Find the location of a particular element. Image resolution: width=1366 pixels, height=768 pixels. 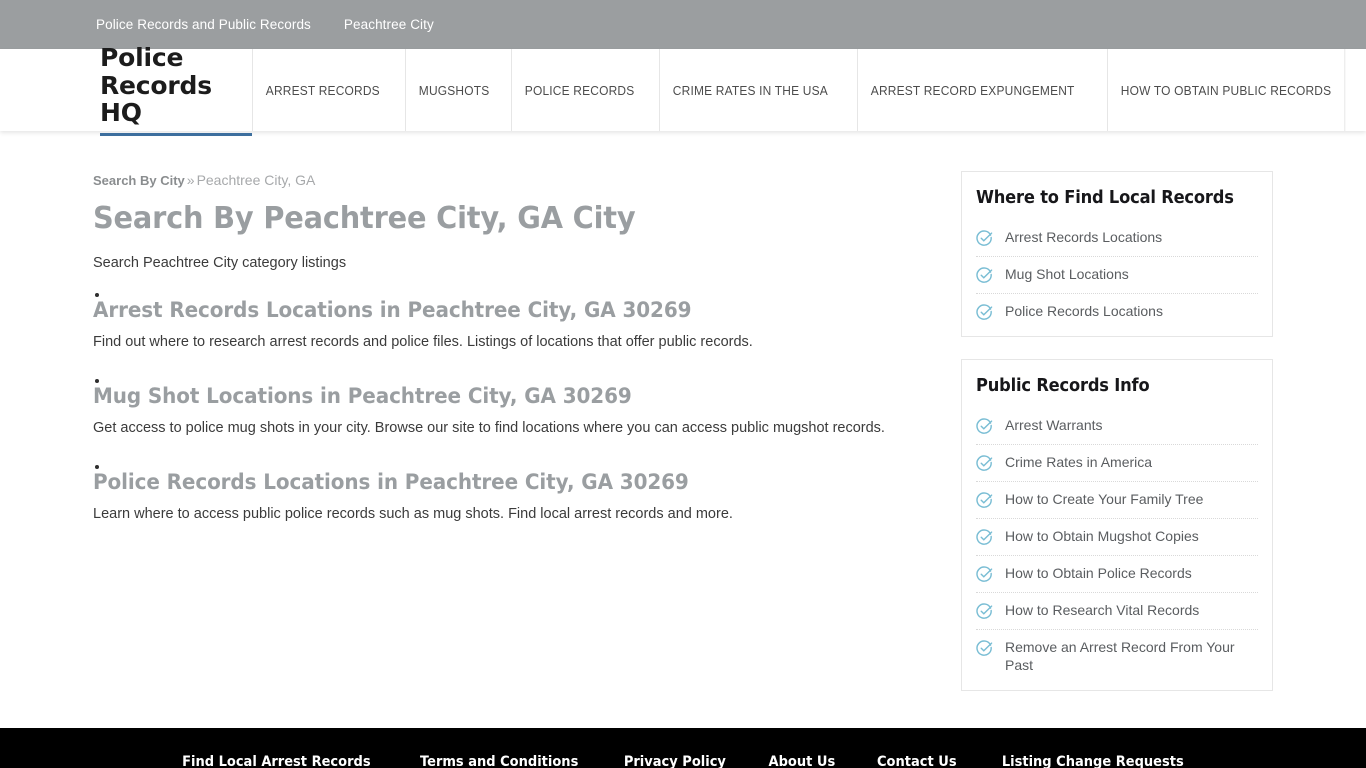

nav-item-mugshots: MUGSHOTS is located at coordinates (453, 90).